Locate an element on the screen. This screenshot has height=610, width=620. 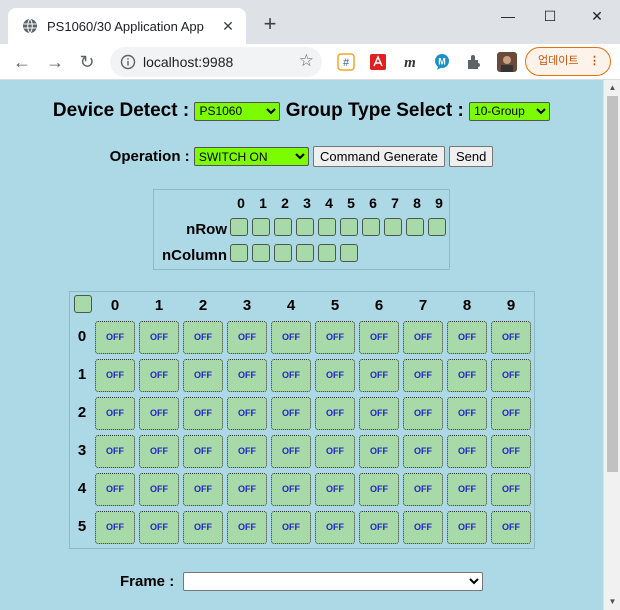
device-select: PS1060 is located at coordinates (237, 111).